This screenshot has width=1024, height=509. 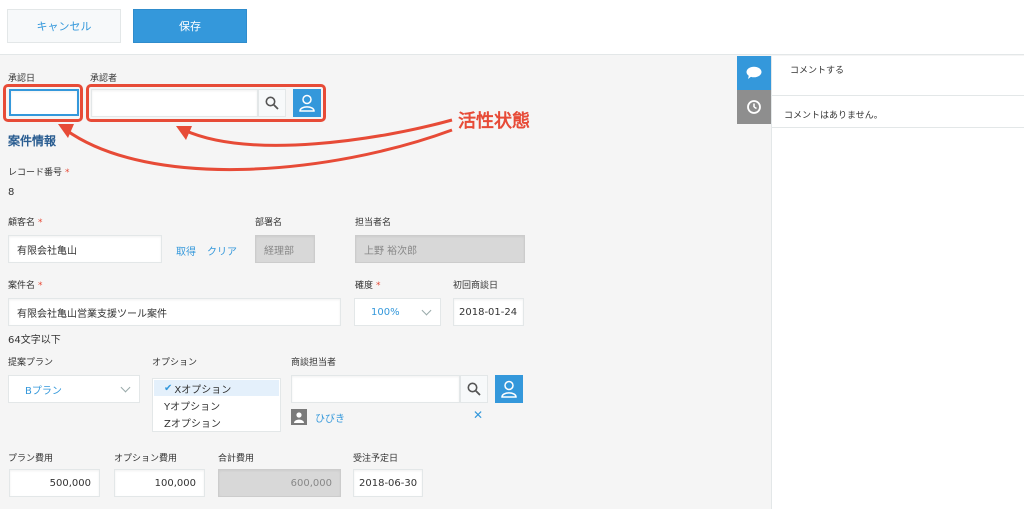 What do you see at coordinates (190, 26) in the screenshot?
I see `save-button: 保存` at bounding box center [190, 26].